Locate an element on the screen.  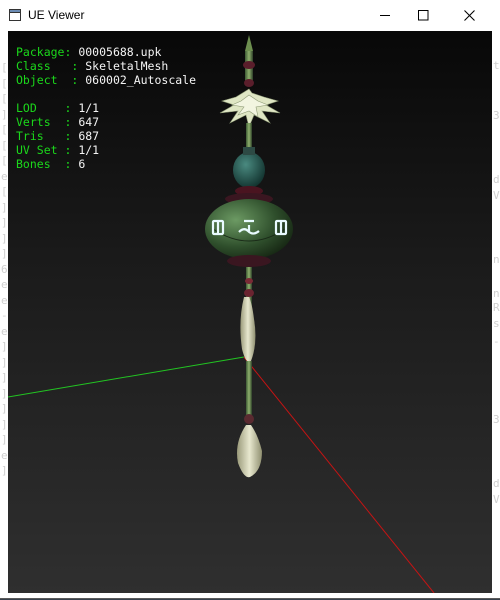
object-label: Object is located at coordinates (37, 80).